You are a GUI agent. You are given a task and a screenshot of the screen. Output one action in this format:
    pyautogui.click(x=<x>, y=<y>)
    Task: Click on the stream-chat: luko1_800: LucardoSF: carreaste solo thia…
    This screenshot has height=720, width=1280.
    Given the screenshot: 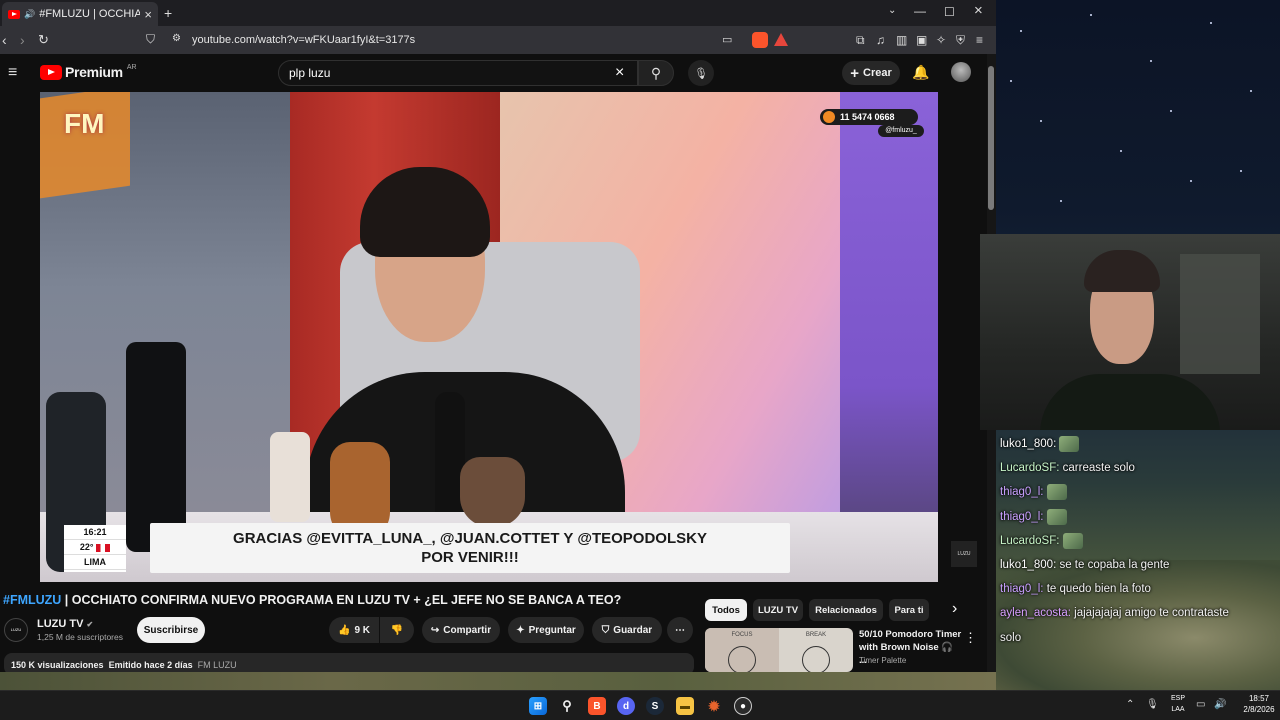 What is the action you would take?
    pyautogui.click(x=1140, y=538)
    